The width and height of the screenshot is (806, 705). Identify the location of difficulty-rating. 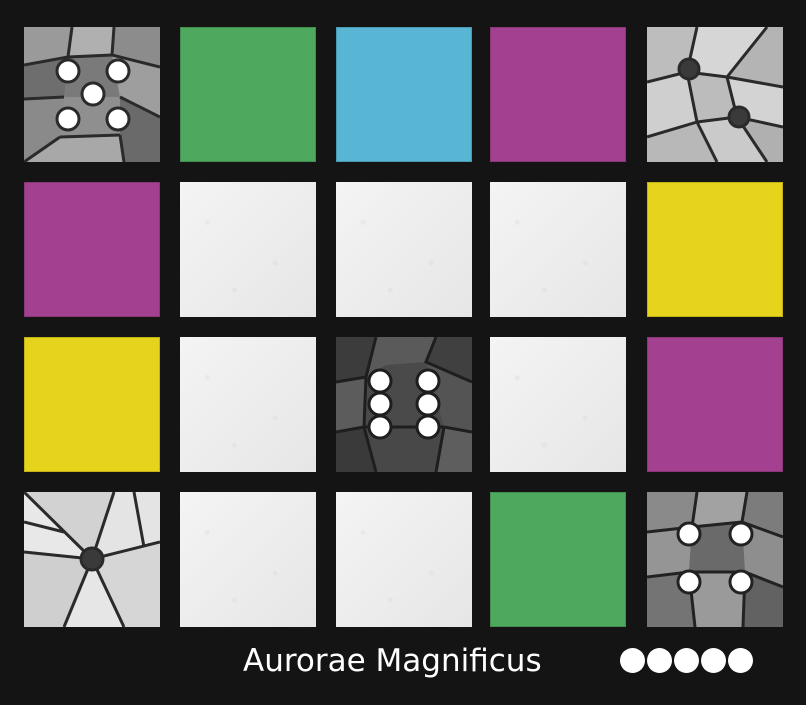
(686, 660).